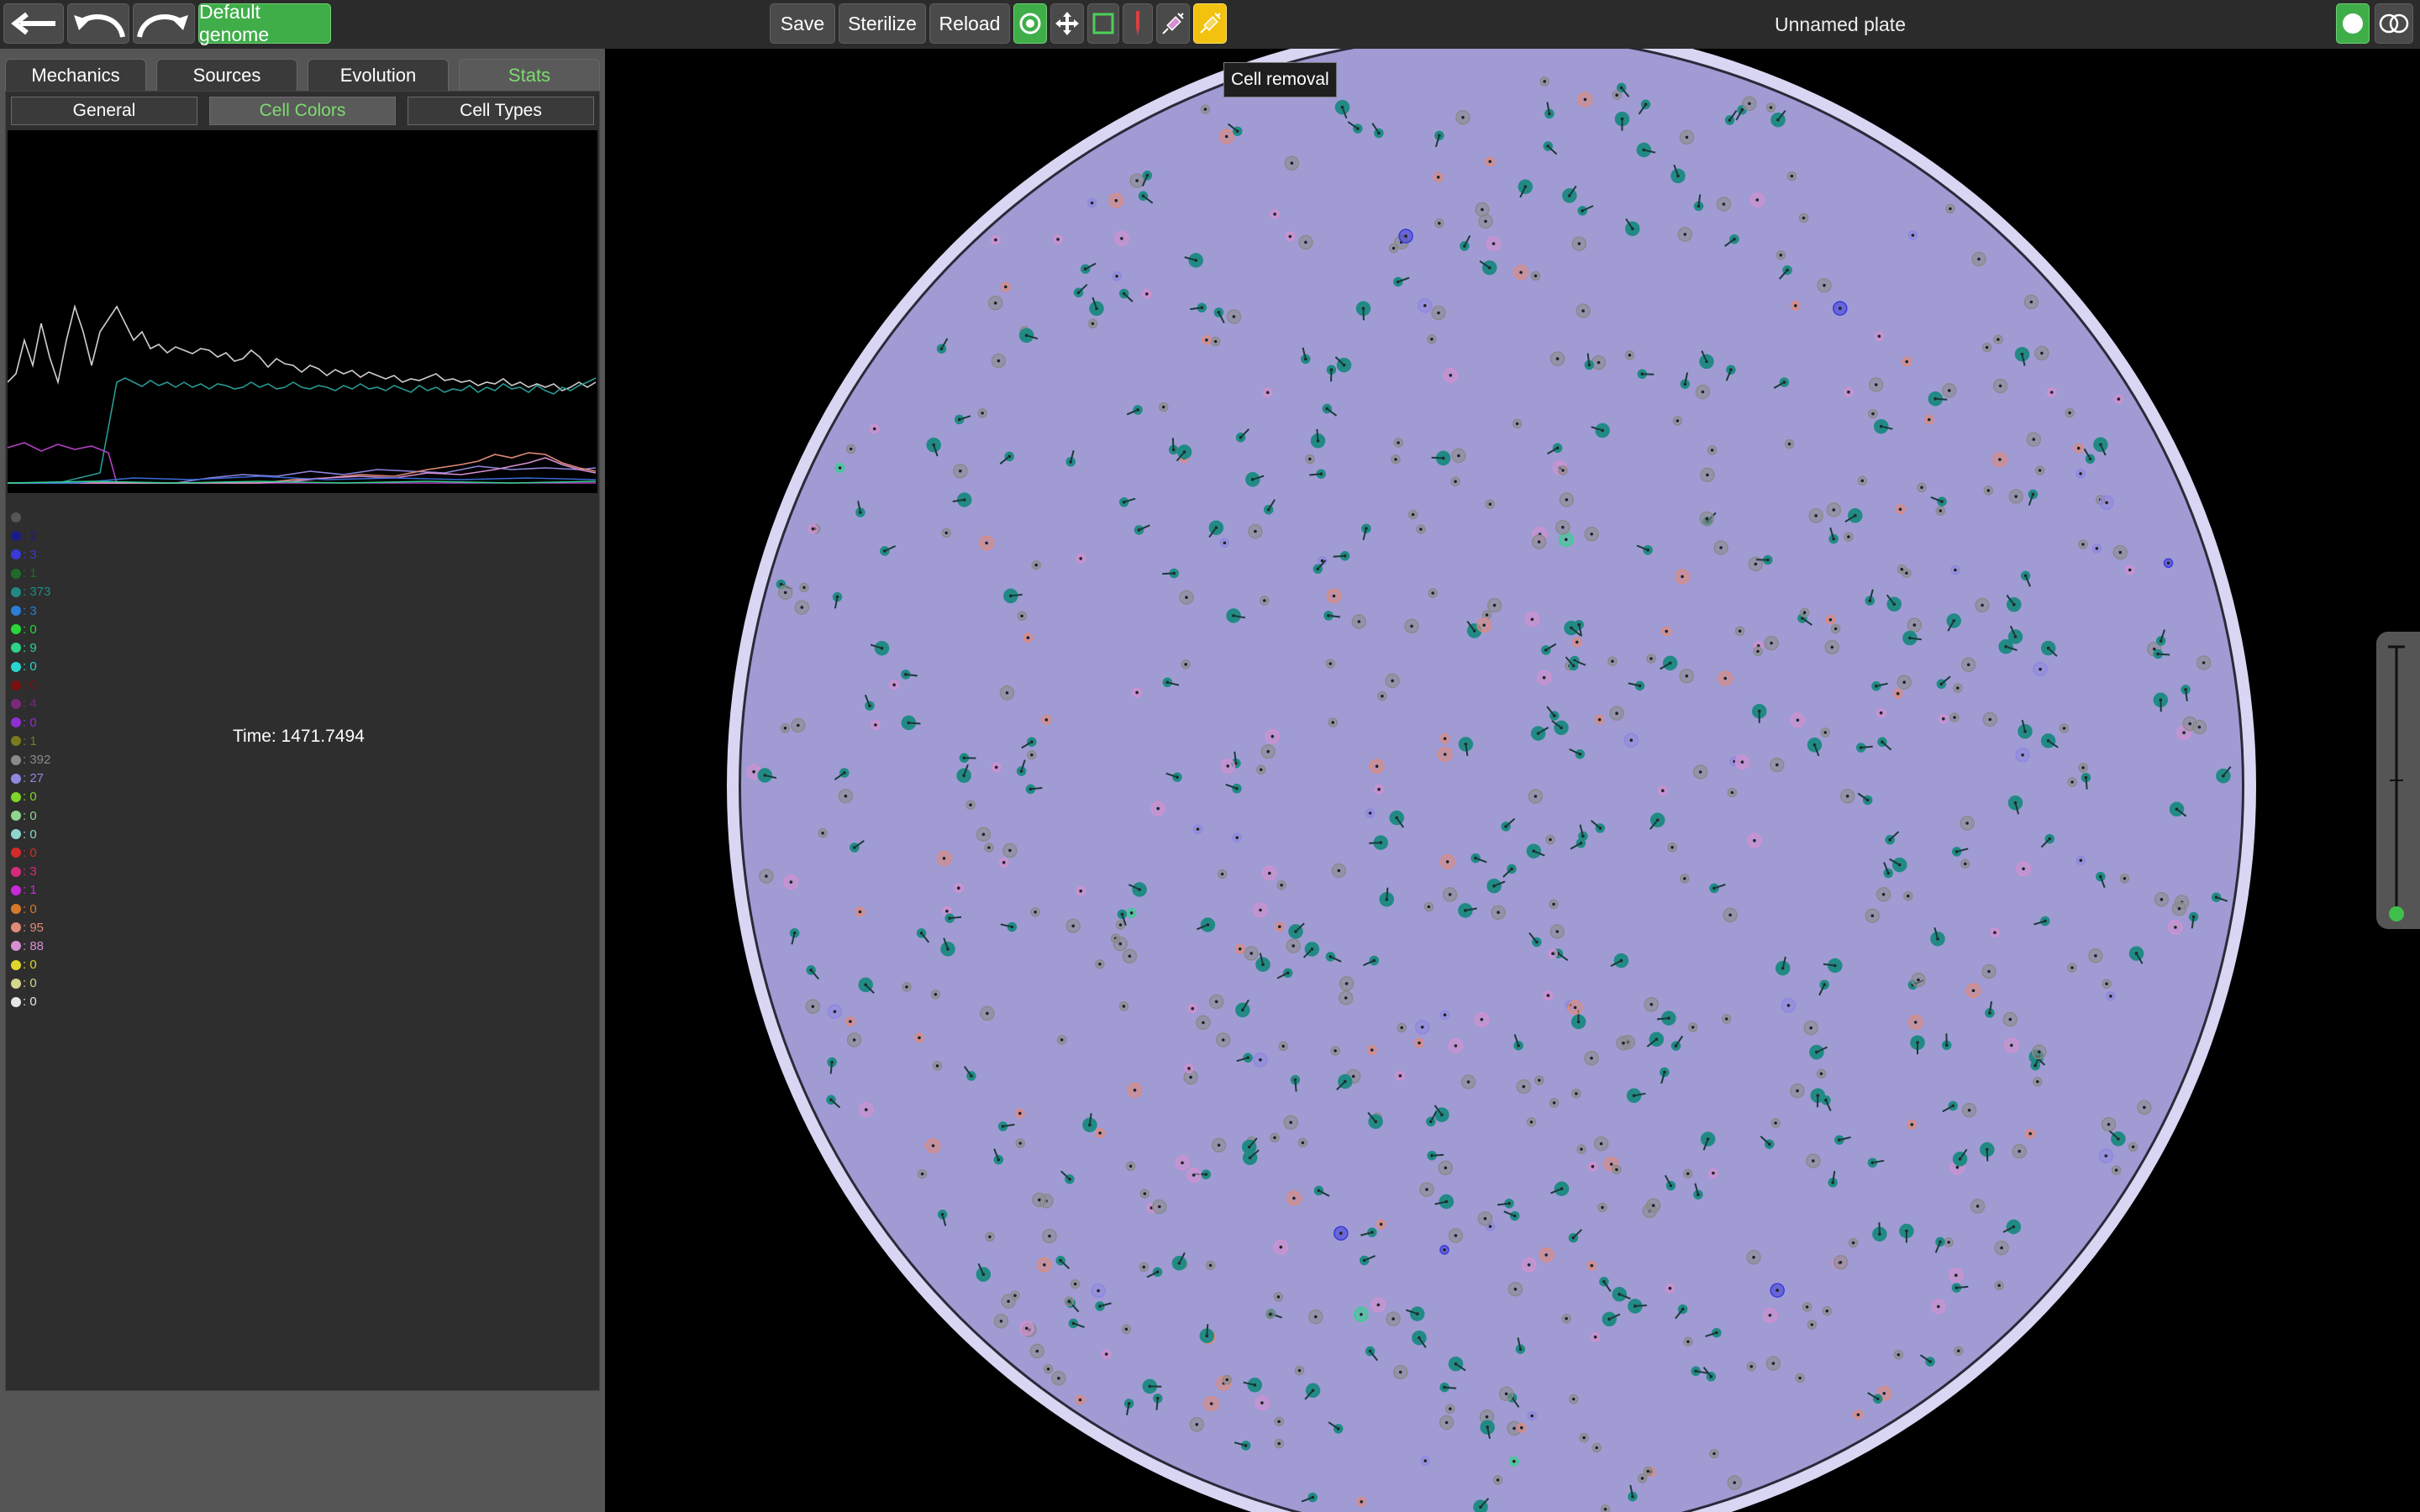 This screenshot has width=2420, height=1512. I want to click on tab-mechanics: Mechanics, so click(75, 75).